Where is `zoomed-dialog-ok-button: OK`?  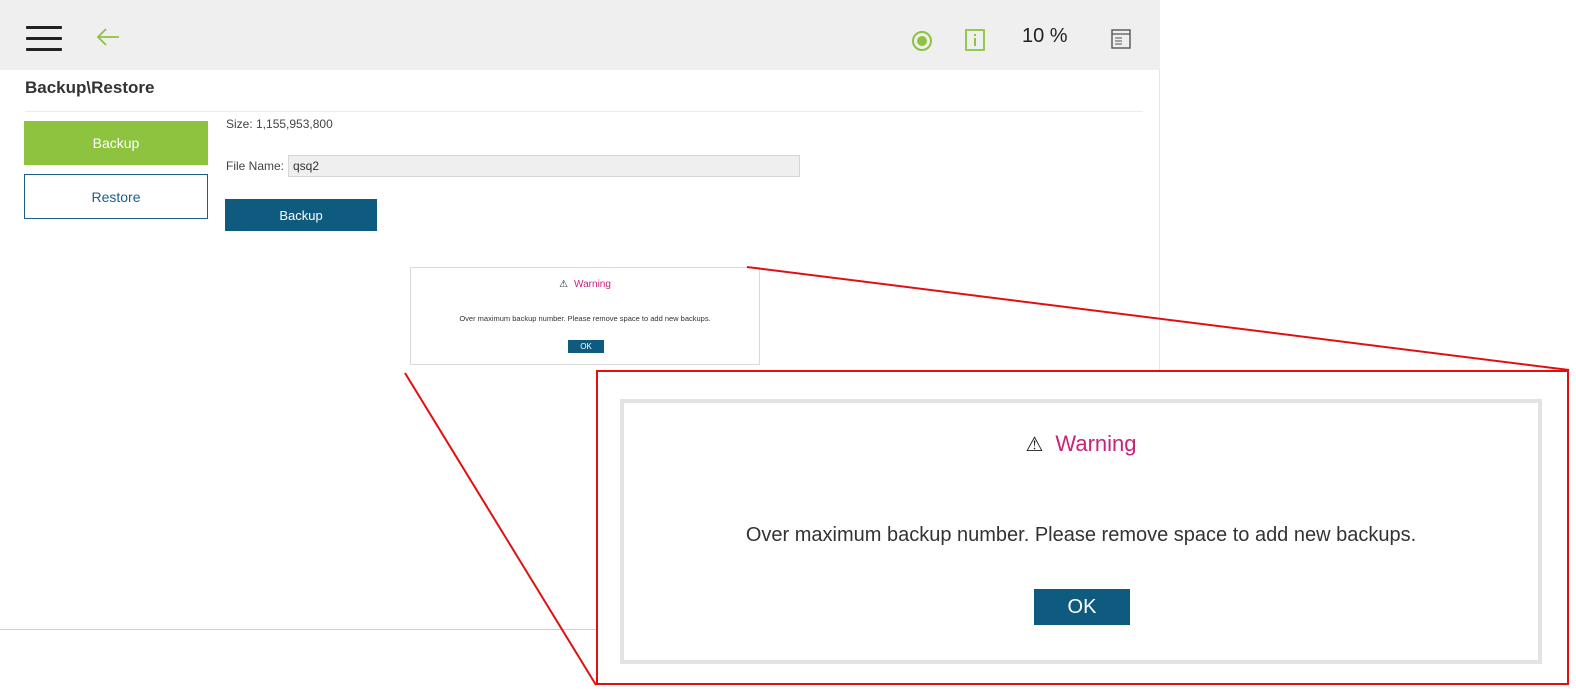
zoomed-dialog-ok-button: OK is located at coordinates (1082, 607).